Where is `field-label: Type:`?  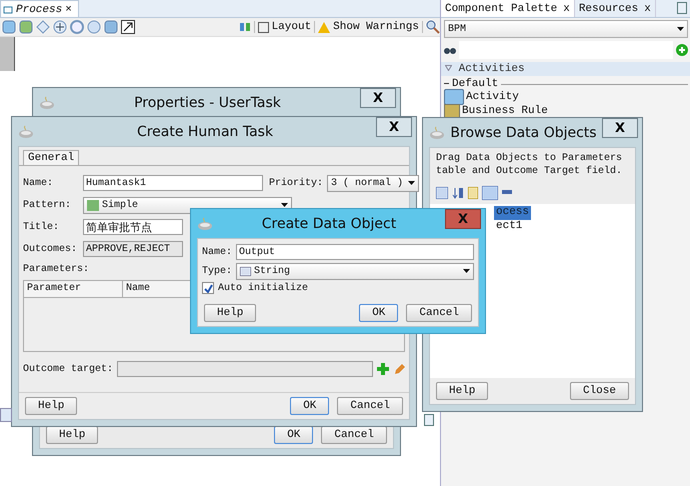
field-label: Type: is located at coordinates (217, 271).